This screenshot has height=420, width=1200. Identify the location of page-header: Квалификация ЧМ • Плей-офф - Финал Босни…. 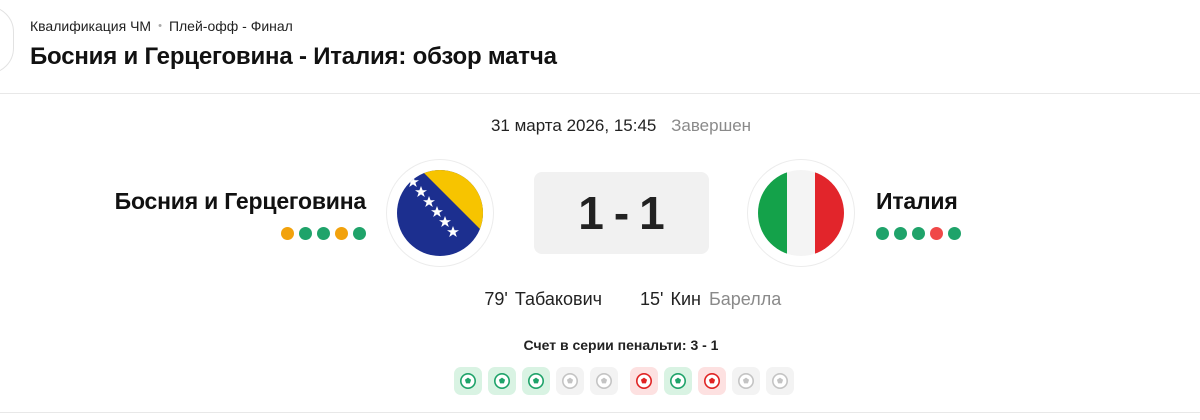
(293, 43).